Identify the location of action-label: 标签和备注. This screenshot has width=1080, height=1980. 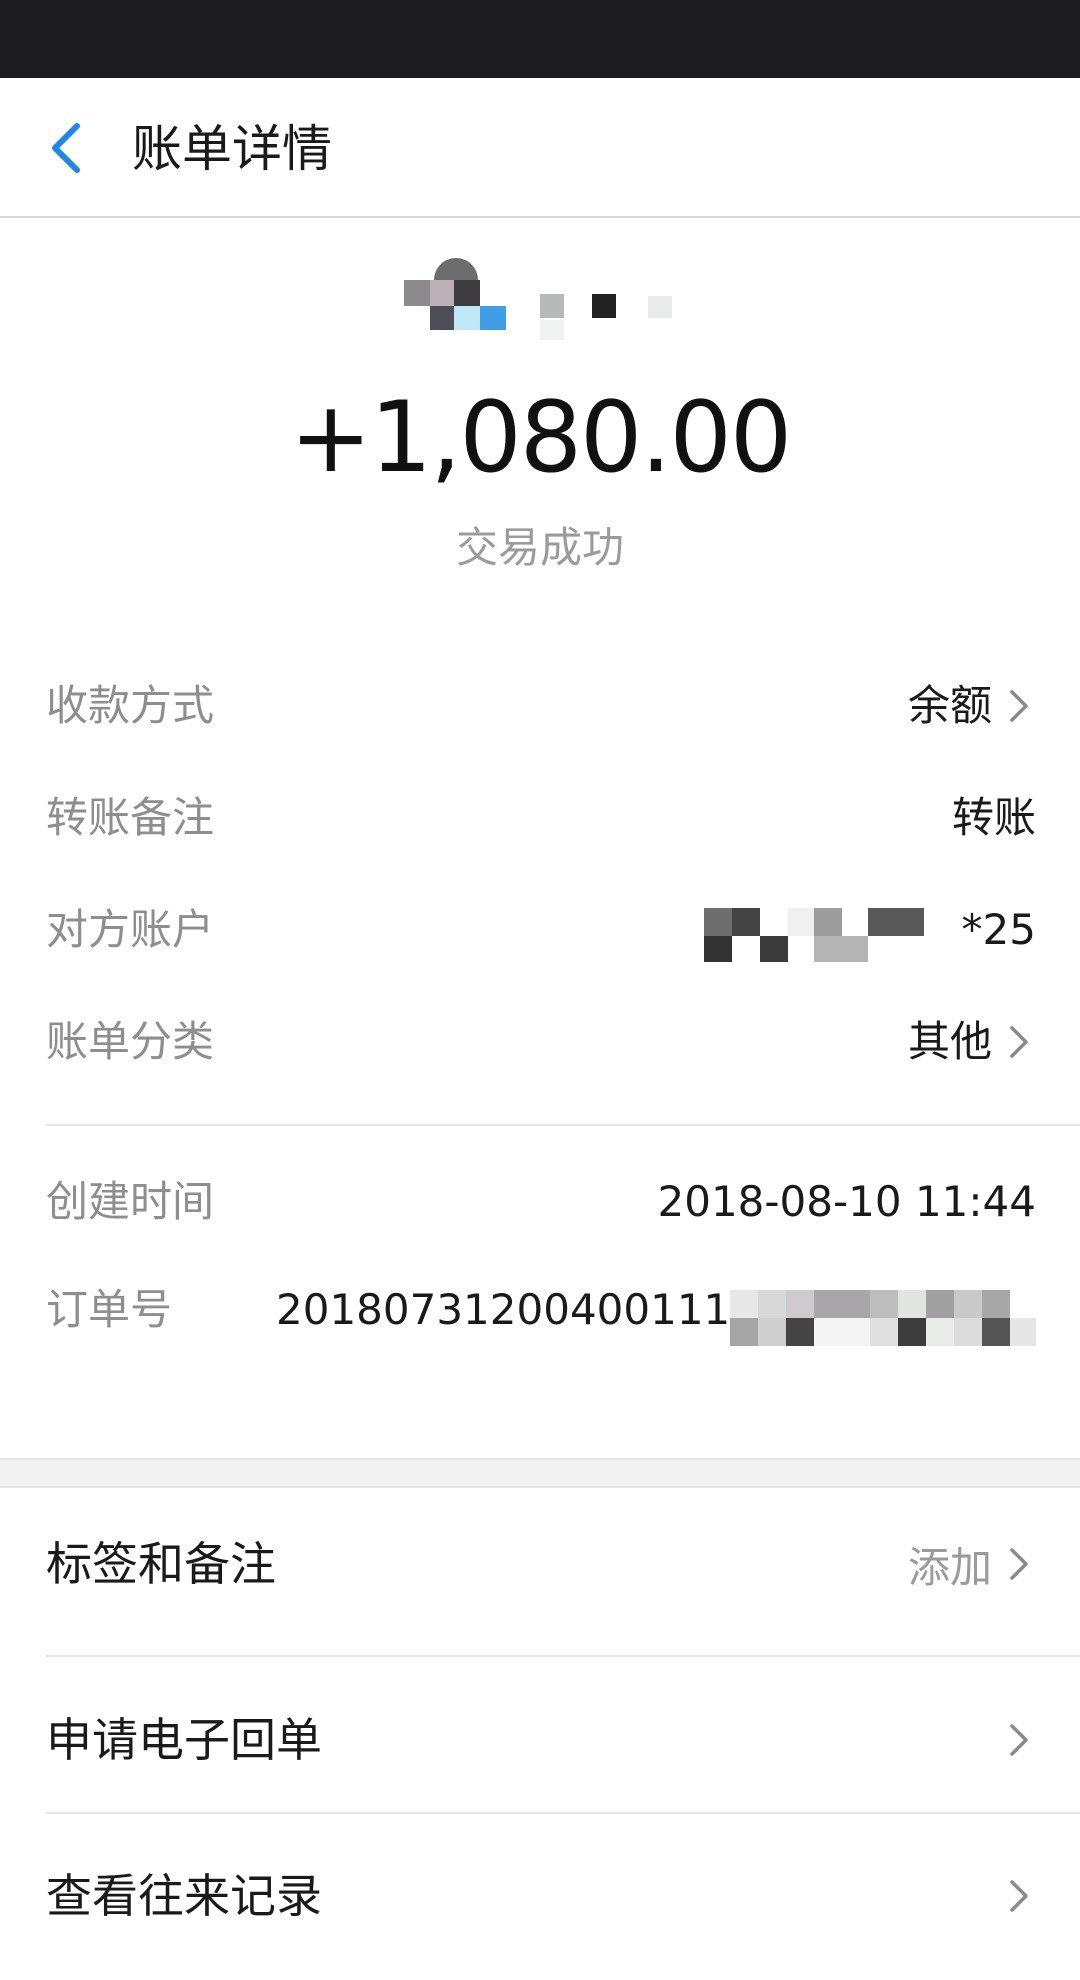
(161, 1564).